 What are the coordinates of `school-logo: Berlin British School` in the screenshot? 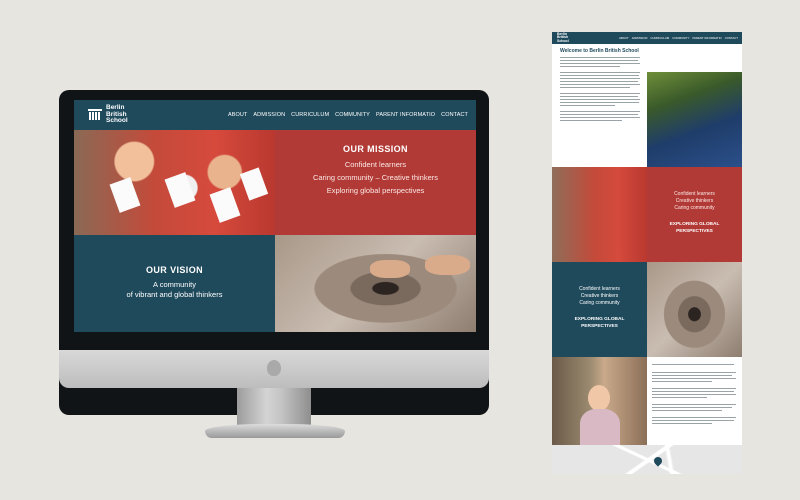 It's located at (108, 115).